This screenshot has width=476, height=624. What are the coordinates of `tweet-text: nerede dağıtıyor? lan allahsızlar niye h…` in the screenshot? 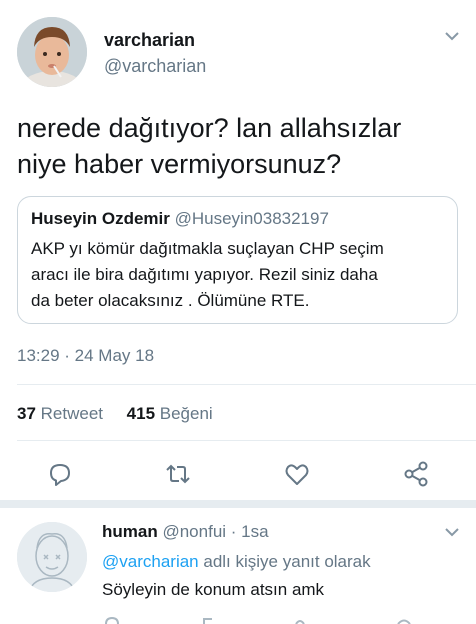 It's located at (242, 146).